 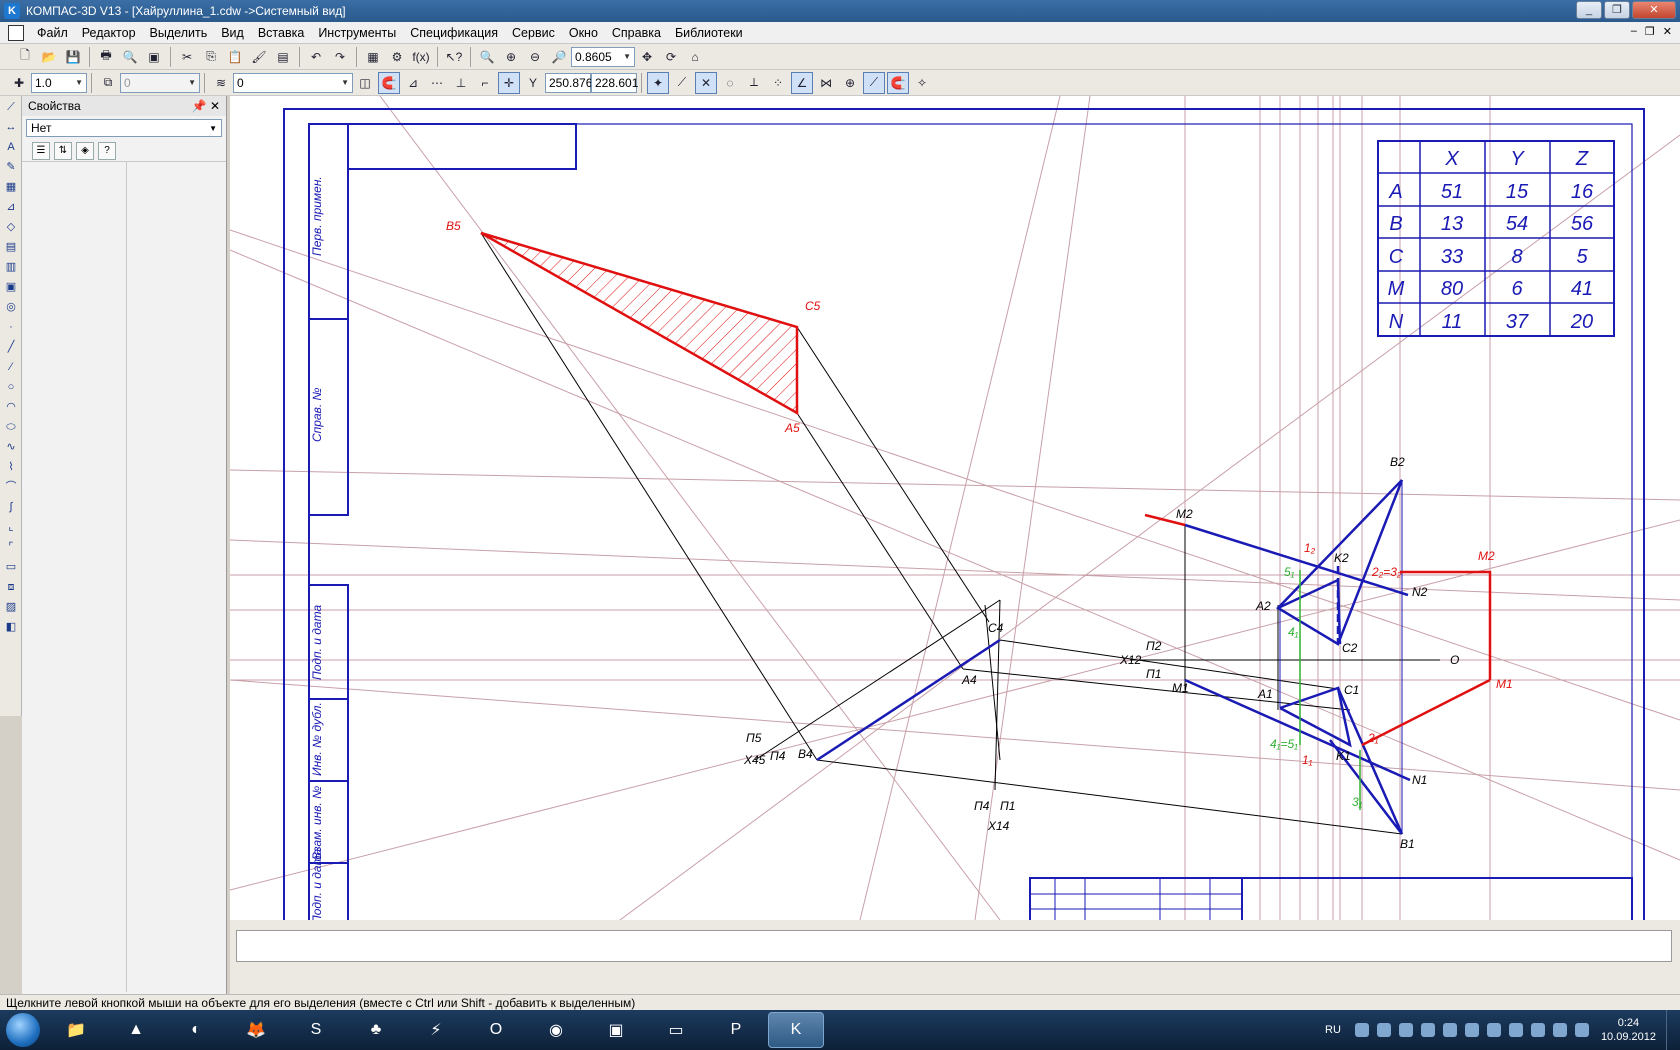 What do you see at coordinates (676, 1030) in the screenshot?
I see `taskbar-app3-icon: ▭` at bounding box center [676, 1030].